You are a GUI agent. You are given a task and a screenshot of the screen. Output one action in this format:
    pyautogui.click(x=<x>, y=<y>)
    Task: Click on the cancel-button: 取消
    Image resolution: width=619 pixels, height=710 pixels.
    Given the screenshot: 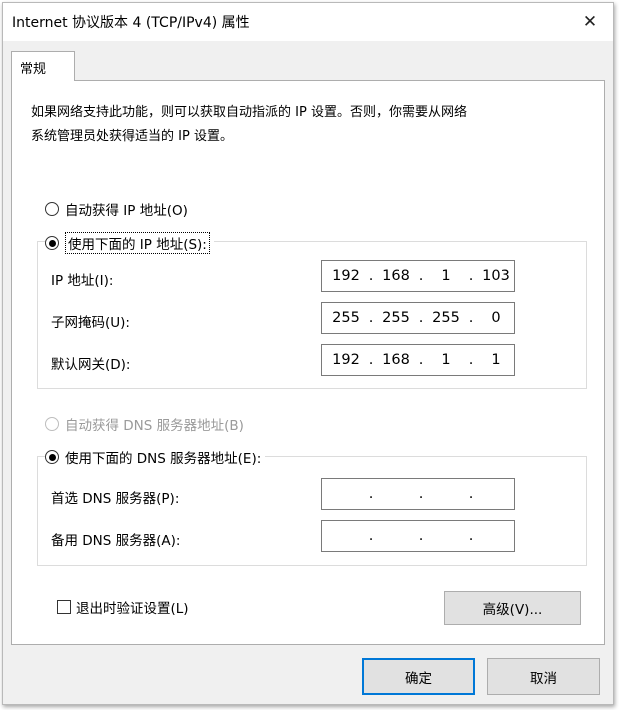 What is the action you would take?
    pyautogui.click(x=543, y=676)
    